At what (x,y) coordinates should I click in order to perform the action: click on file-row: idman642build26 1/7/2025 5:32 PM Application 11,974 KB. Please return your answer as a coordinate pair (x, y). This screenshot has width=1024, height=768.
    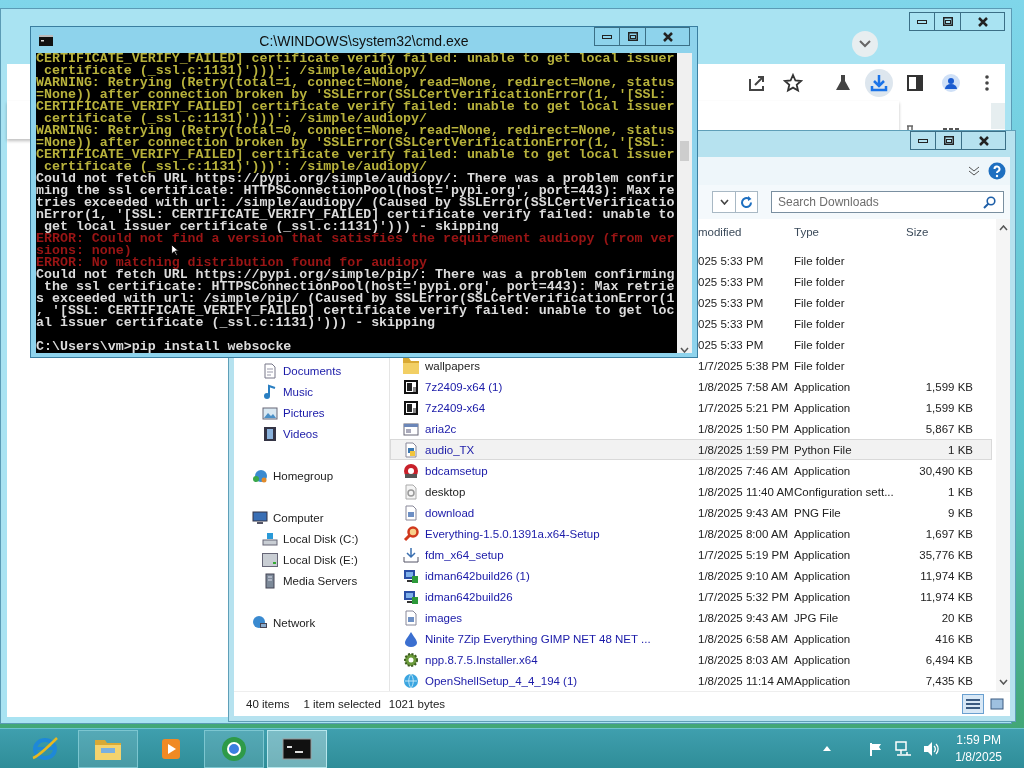
    Looking at the image, I should click on (691, 596).